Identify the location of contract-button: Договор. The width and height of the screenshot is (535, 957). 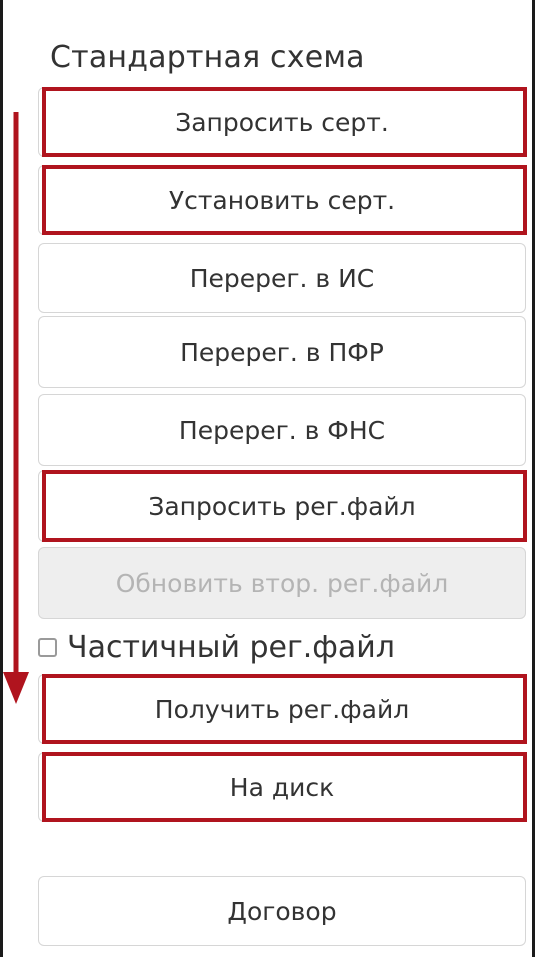
(282, 911).